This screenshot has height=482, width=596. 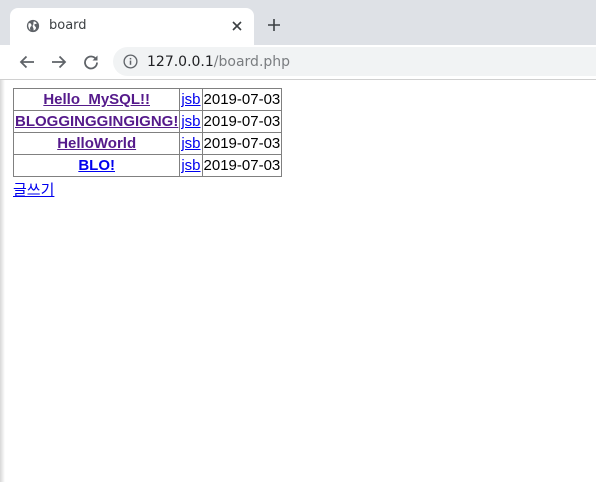 I want to click on post-title-cell: HelloWorld, so click(x=96, y=143).